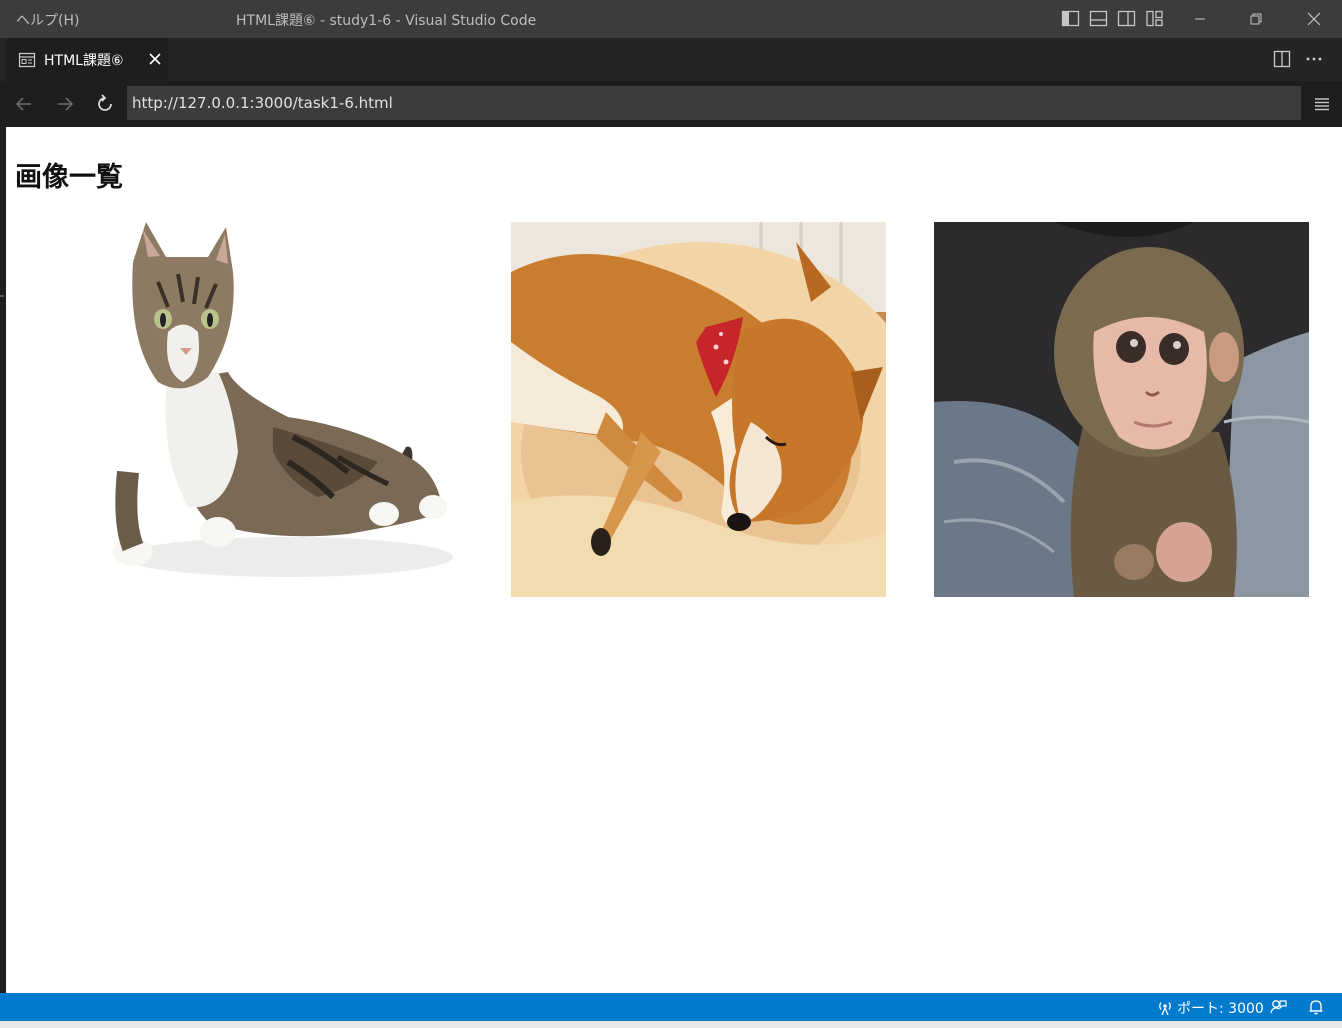 The height and width of the screenshot is (1028, 1342). What do you see at coordinates (1154, 18) in the screenshot?
I see `customize-layout-icon` at bounding box center [1154, 18].